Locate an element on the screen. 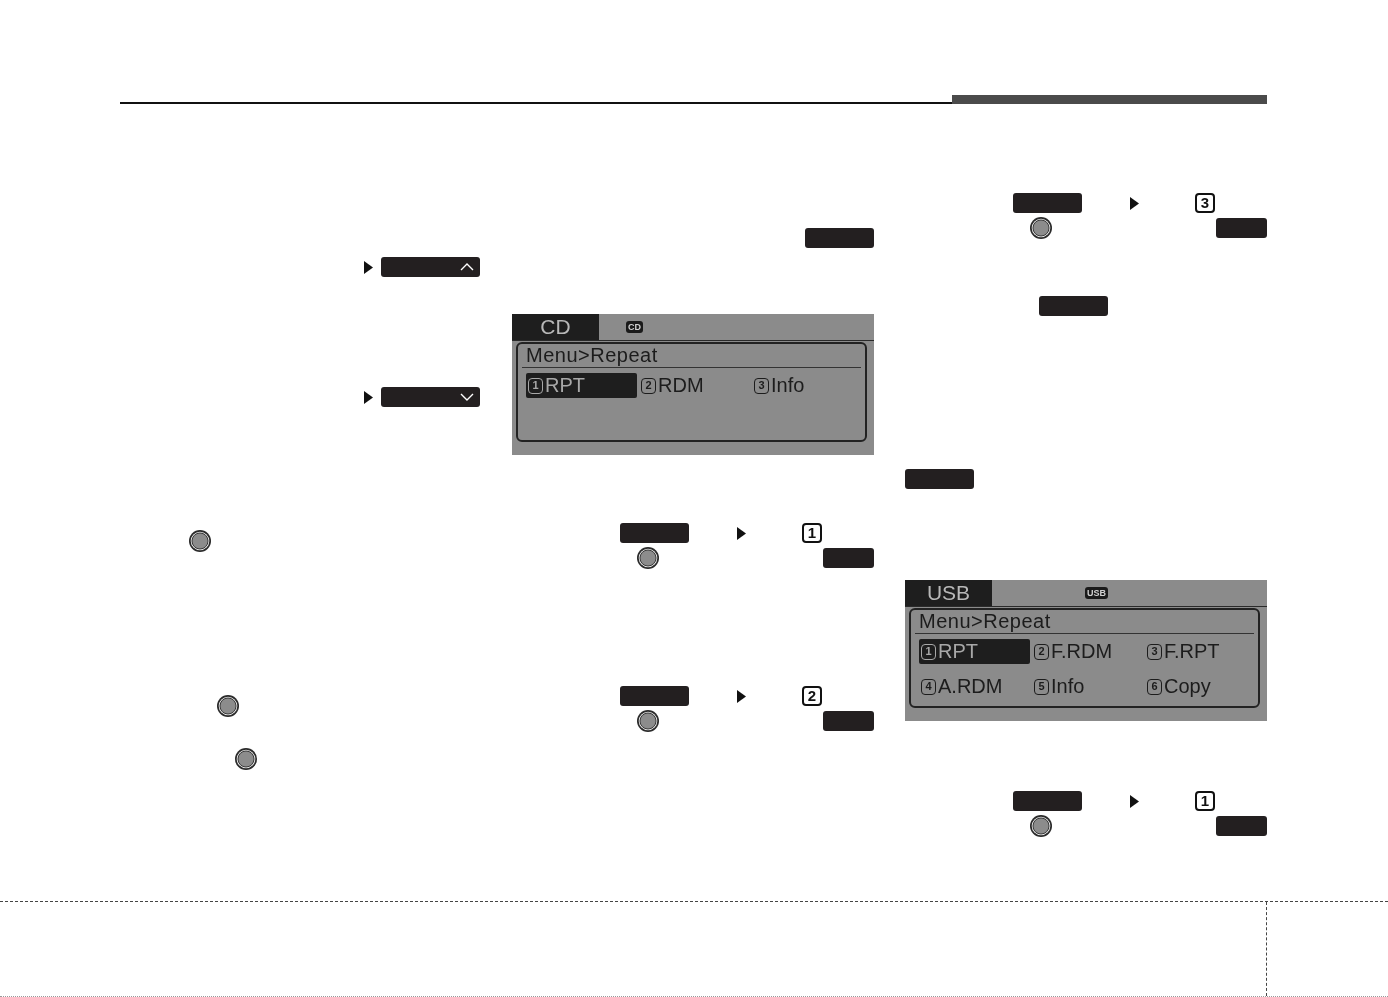 The height and width of the screenshot is (997, 1388). option-number: 6 is located at coordinates (1154, 686).